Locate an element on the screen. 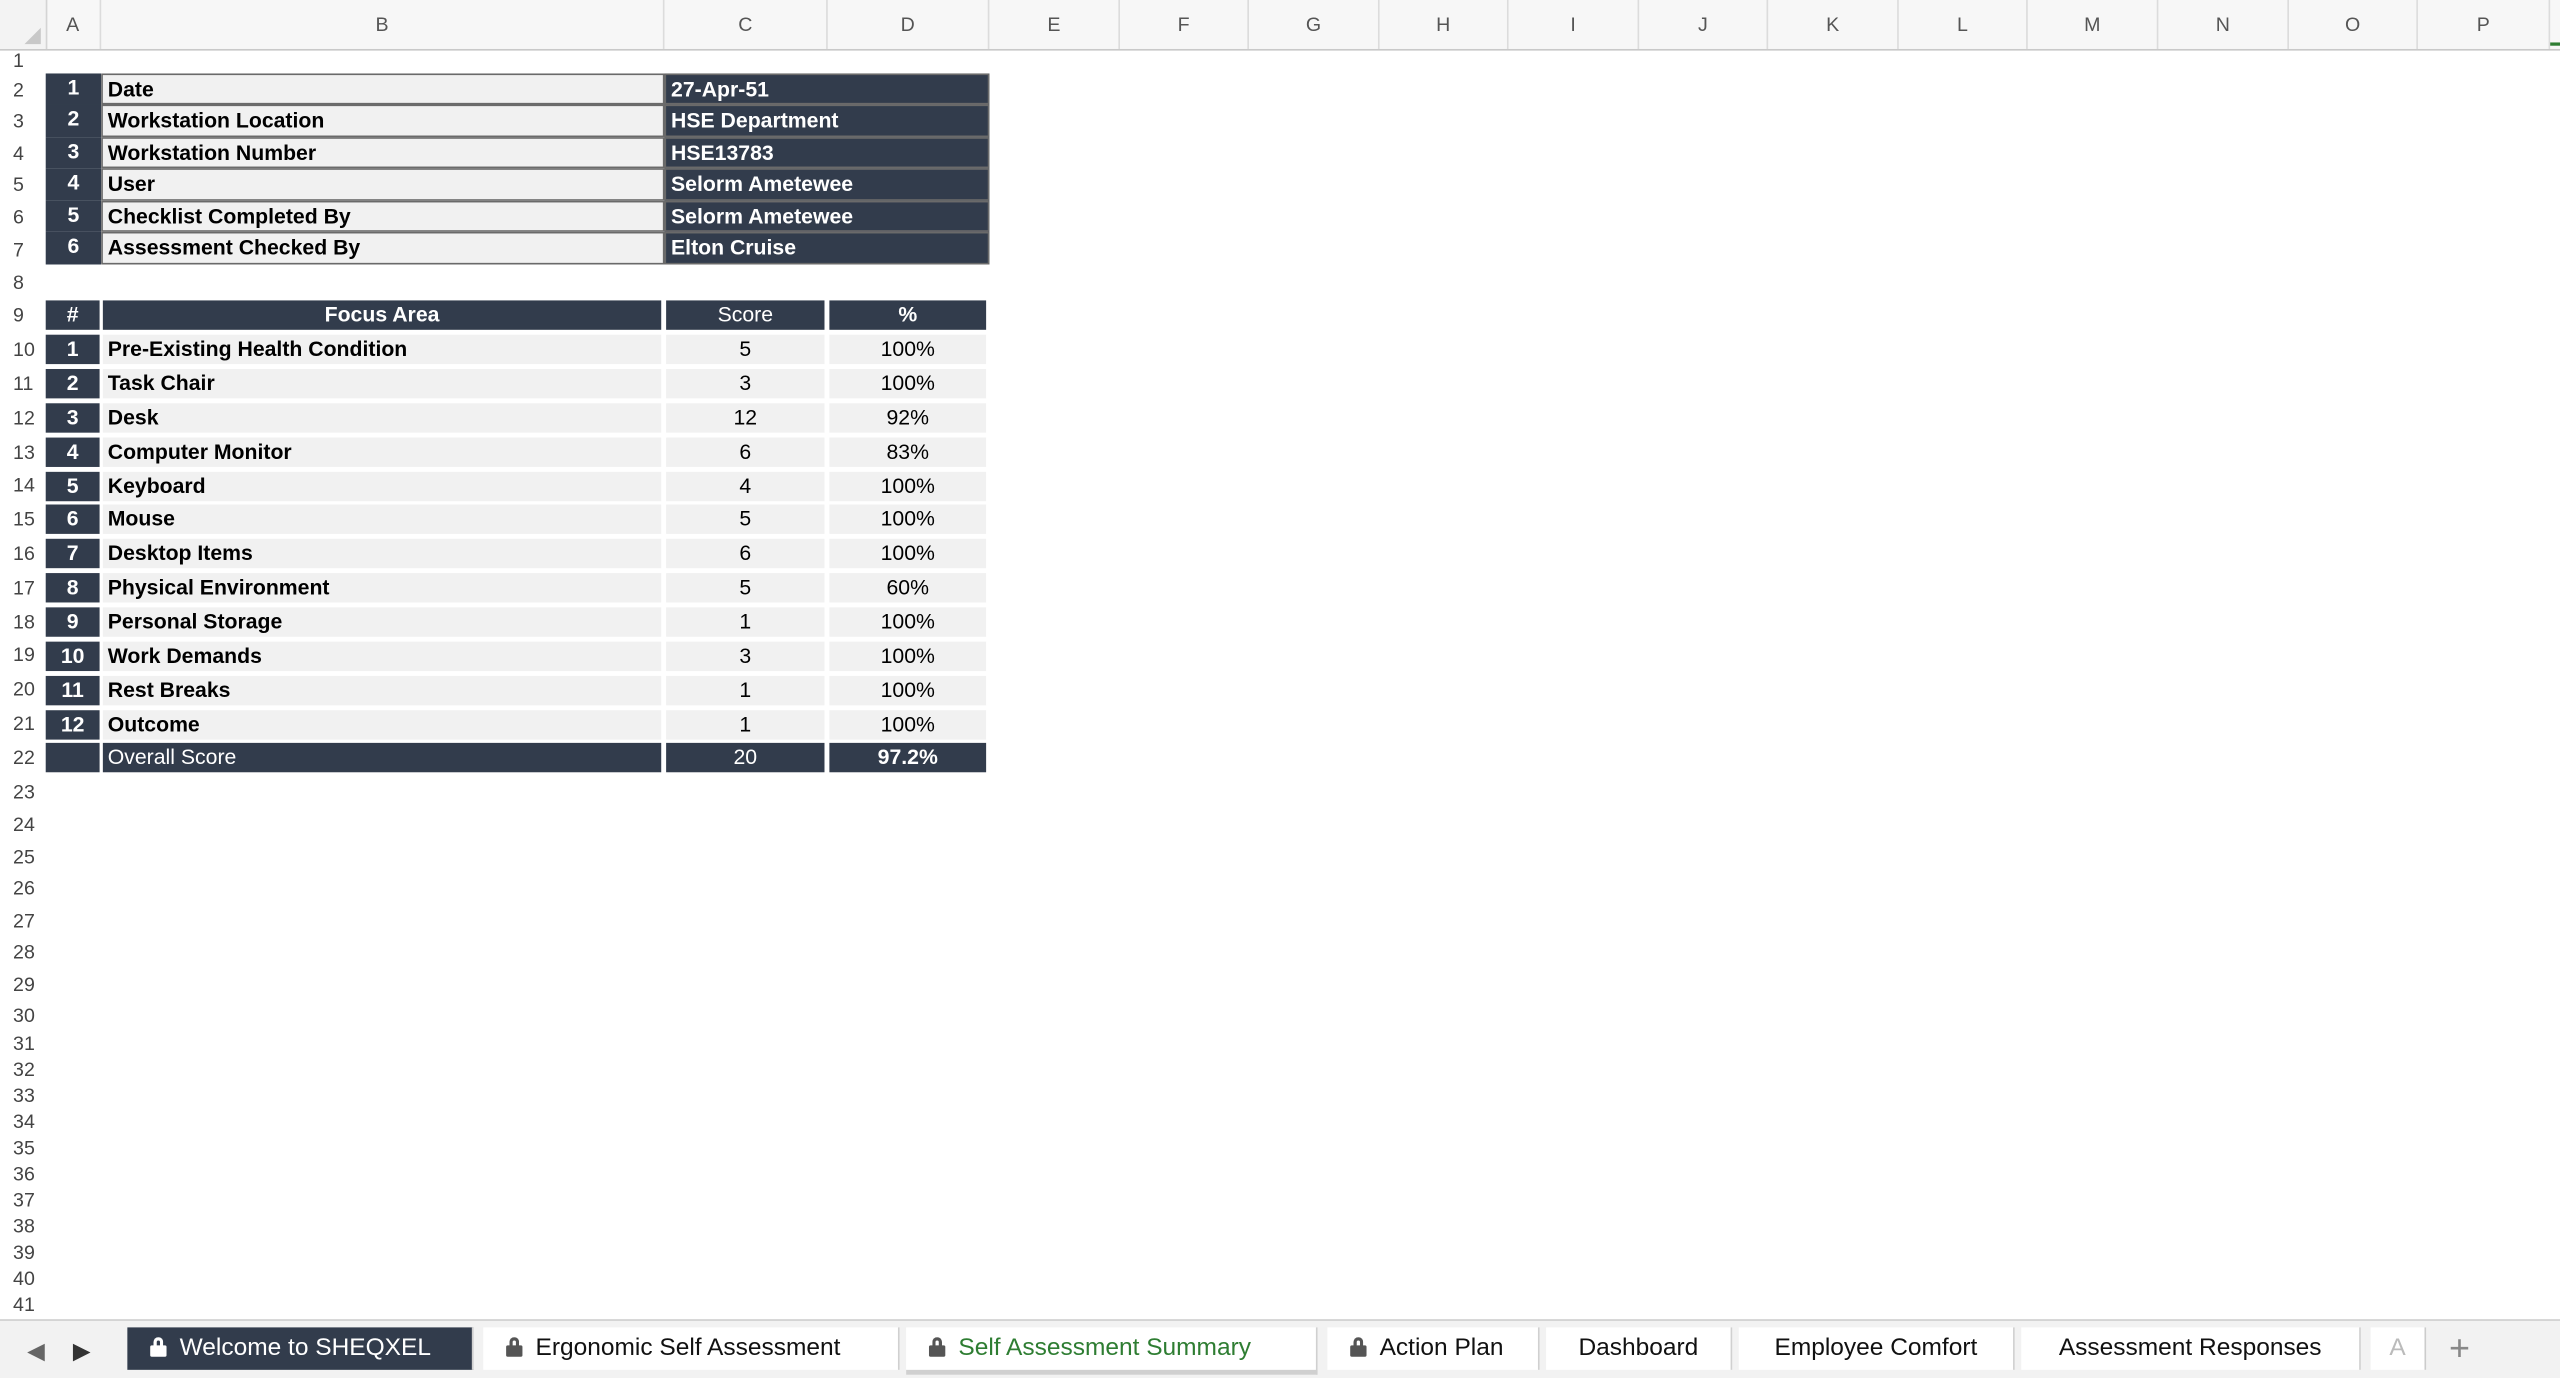 This screenshot has width=2560, height=1378. row-header: 41 is located at coordinates (23, 1304).